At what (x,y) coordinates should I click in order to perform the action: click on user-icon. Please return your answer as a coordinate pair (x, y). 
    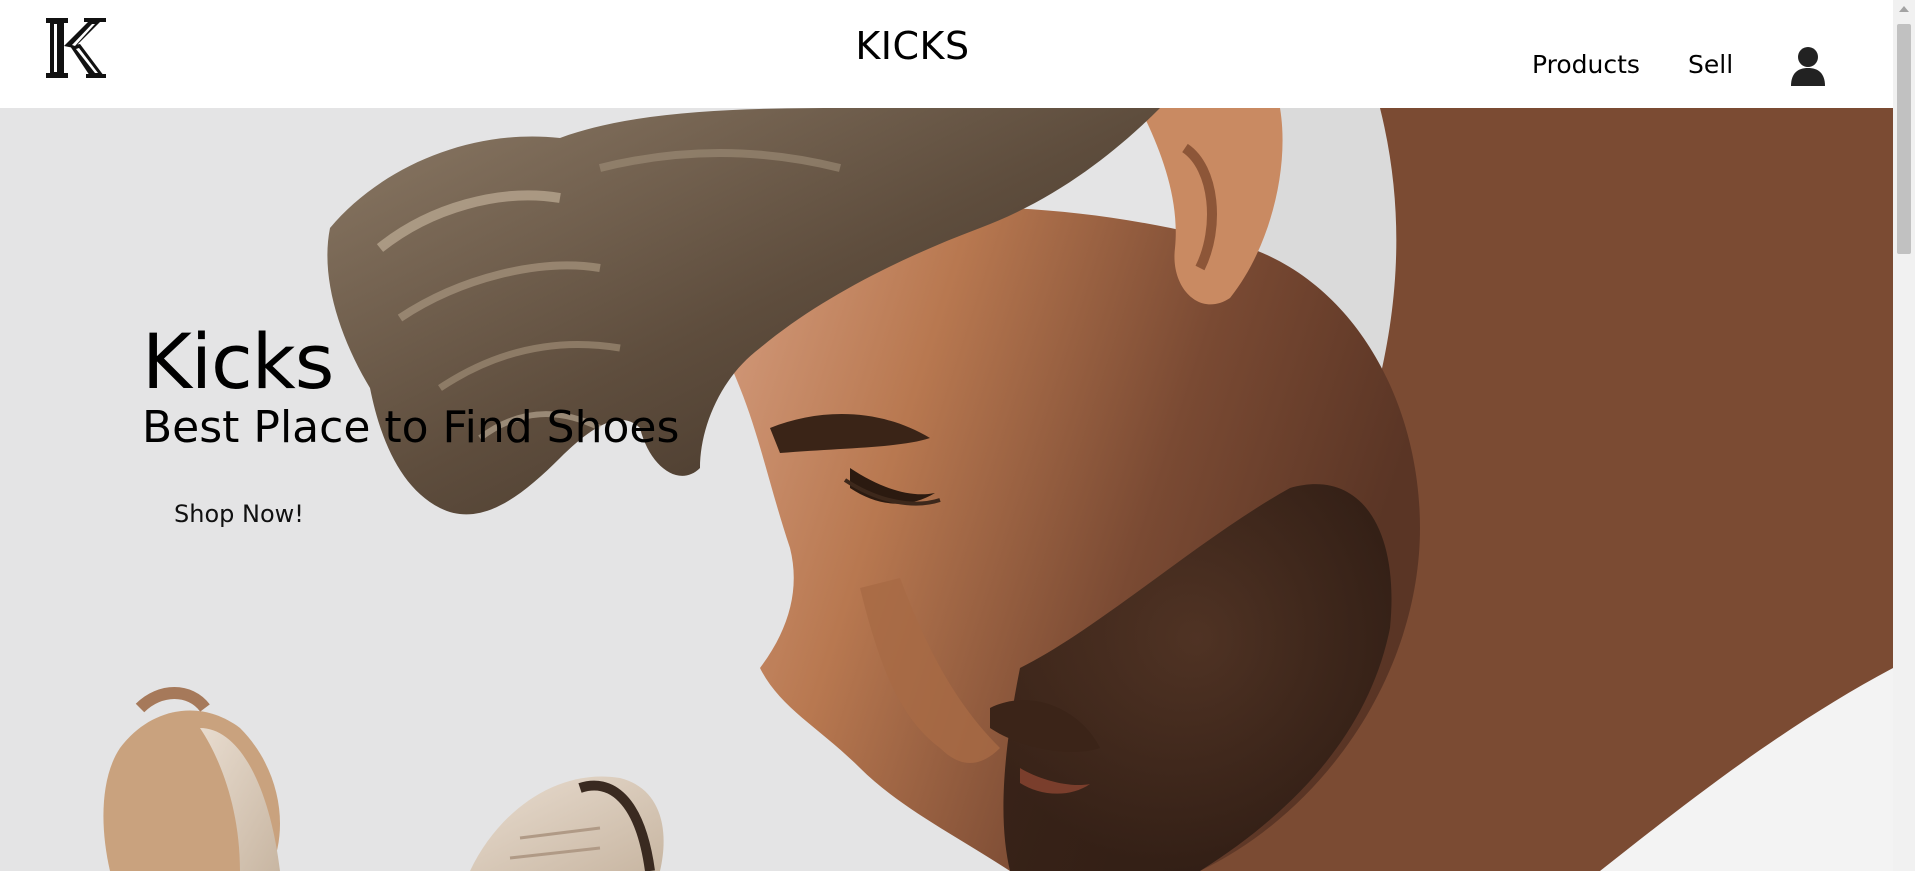
    Looking at the image, I should click on (1808, 66).